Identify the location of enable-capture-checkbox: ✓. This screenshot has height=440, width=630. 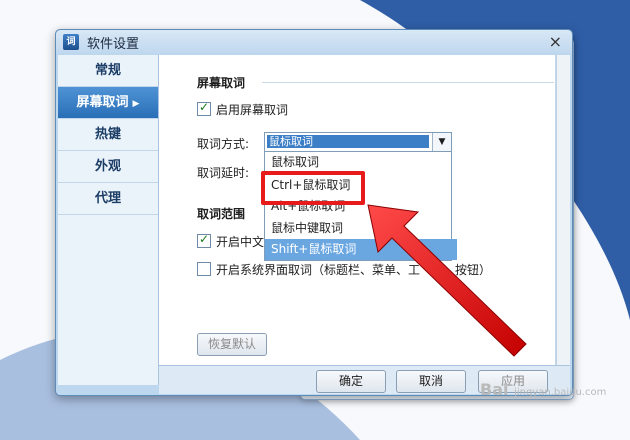
(204, 108).